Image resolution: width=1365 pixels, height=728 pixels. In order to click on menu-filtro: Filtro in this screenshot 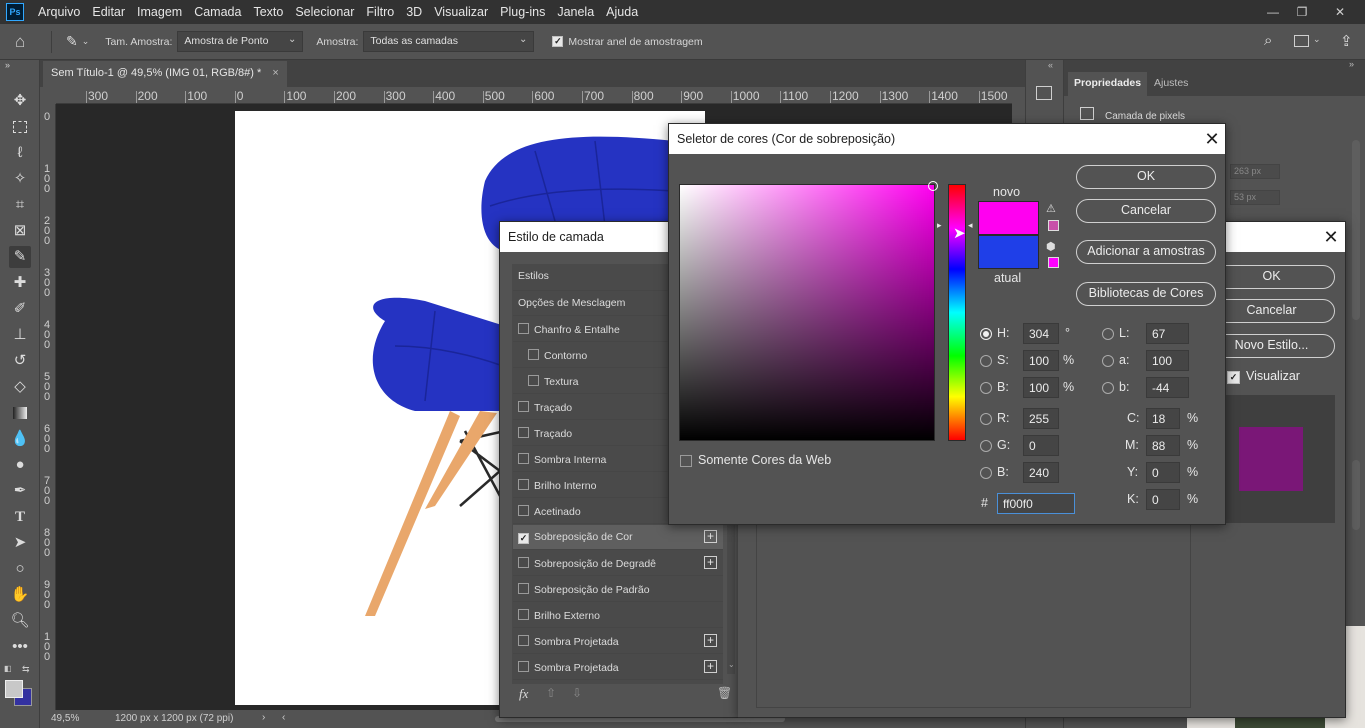, I will do `click(380, 12)`.